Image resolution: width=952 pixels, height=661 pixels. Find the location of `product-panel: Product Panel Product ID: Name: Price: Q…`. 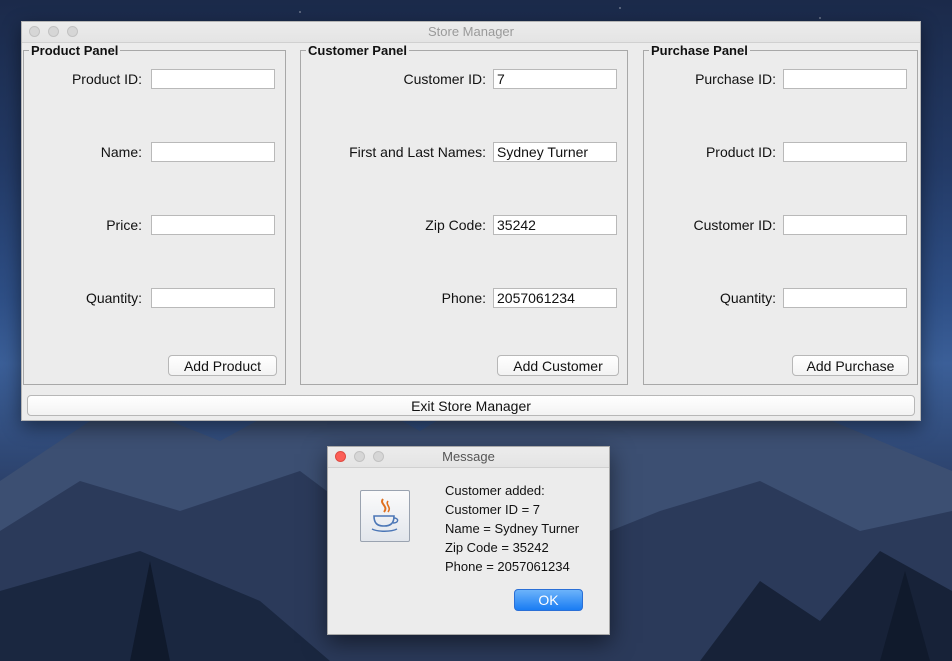

product-panel: Product Panel Product ID: Name: Price: Q… is located at coordinates (154, 214).